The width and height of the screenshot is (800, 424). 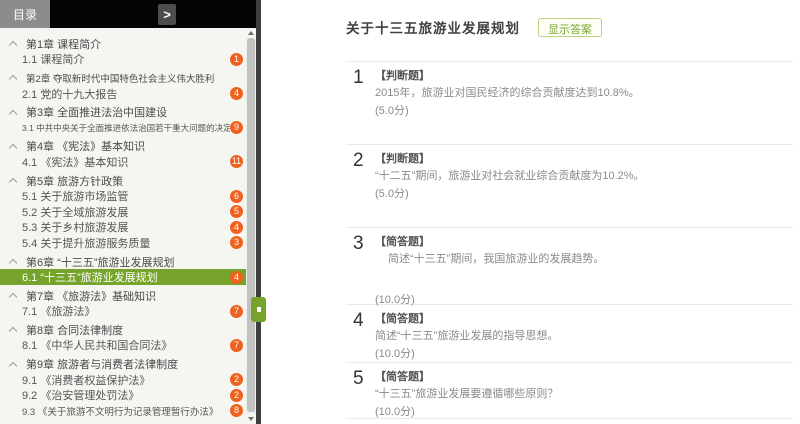 I want to click on toc-chapter: 第4章 《宪法》基本知识, so click(x=123, y=147).